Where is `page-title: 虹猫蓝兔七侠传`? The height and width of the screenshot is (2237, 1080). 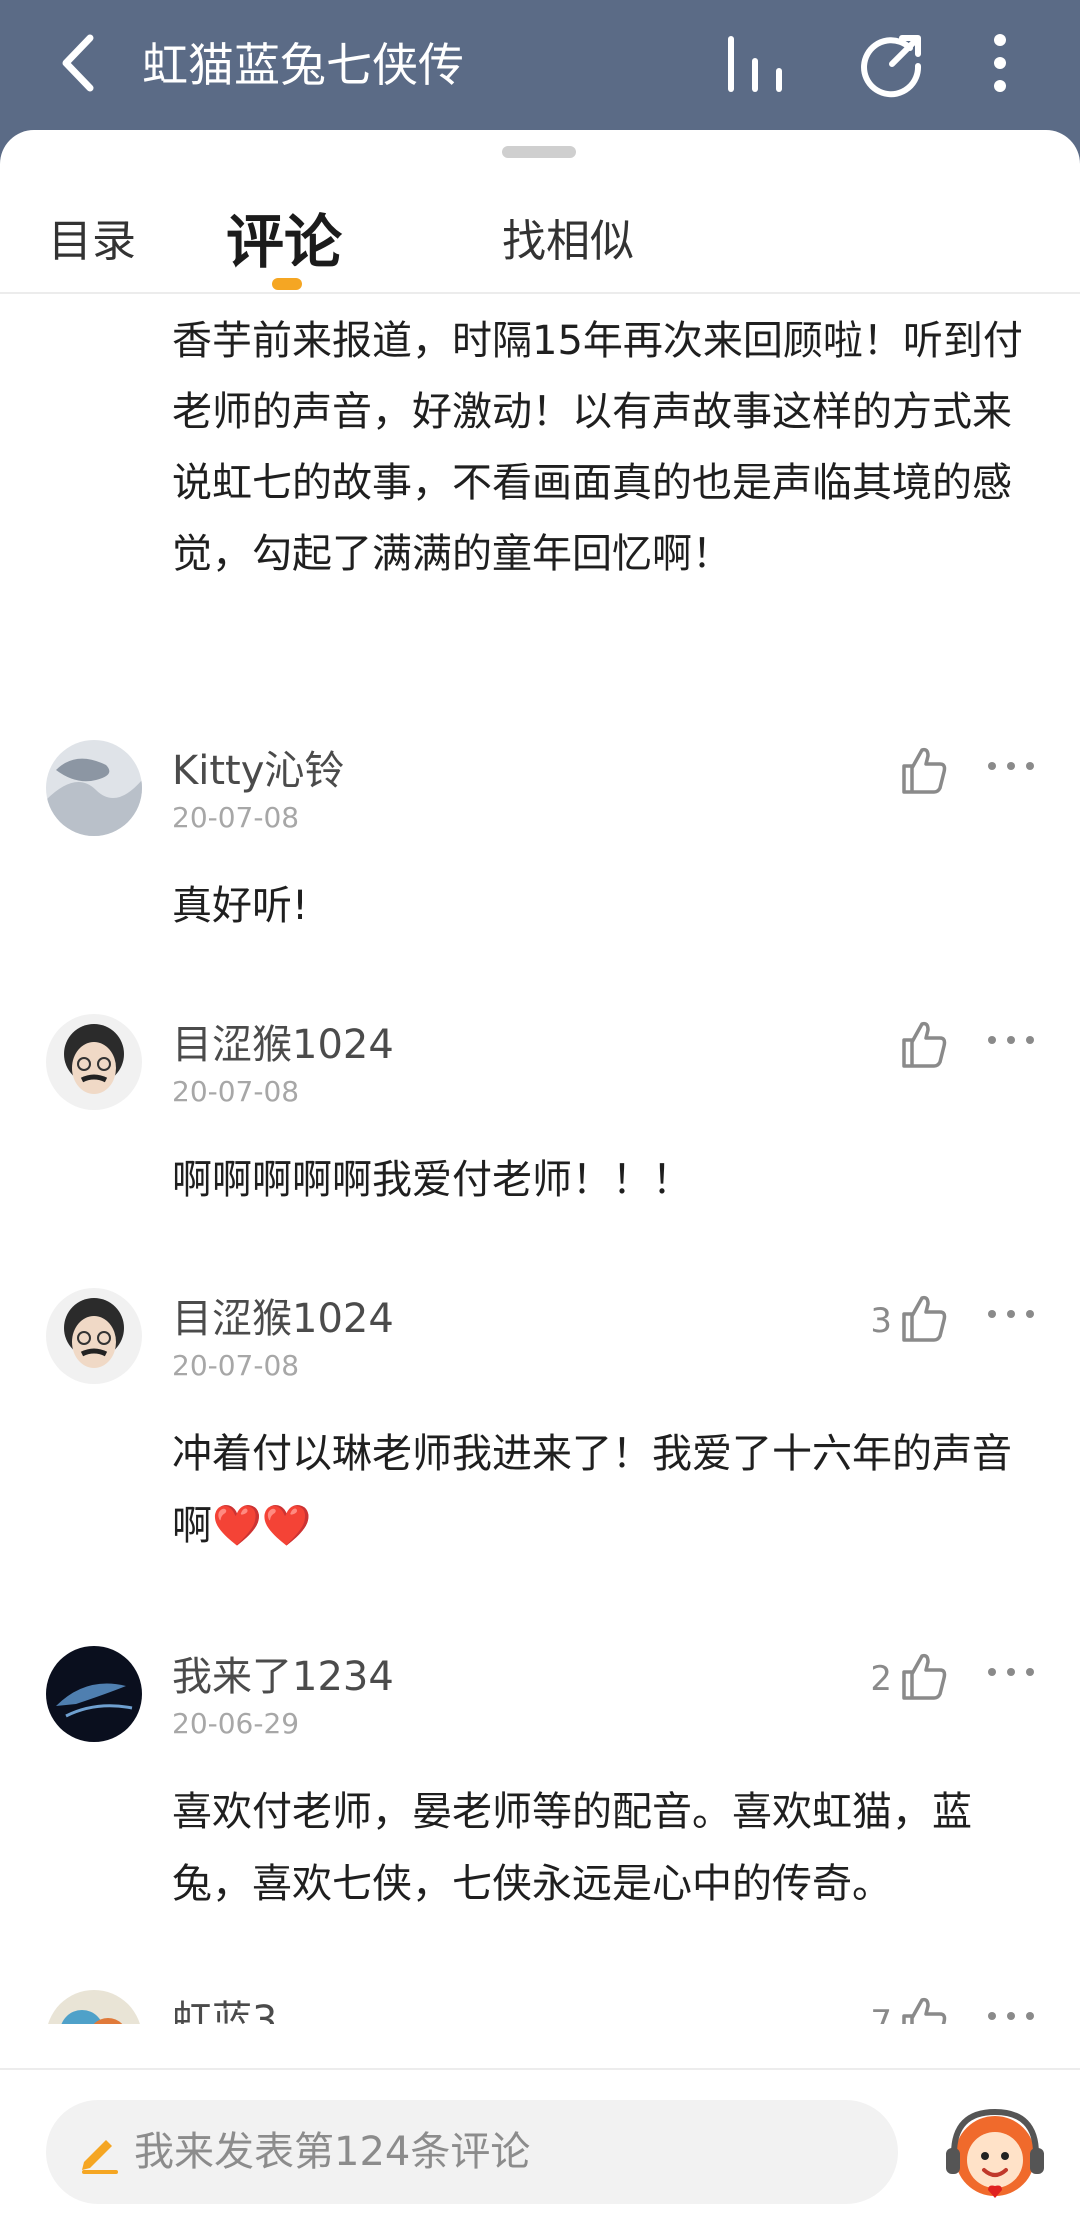 page-title: 虹猫蓝兔七侠传 is located at coordinates (303, 65).